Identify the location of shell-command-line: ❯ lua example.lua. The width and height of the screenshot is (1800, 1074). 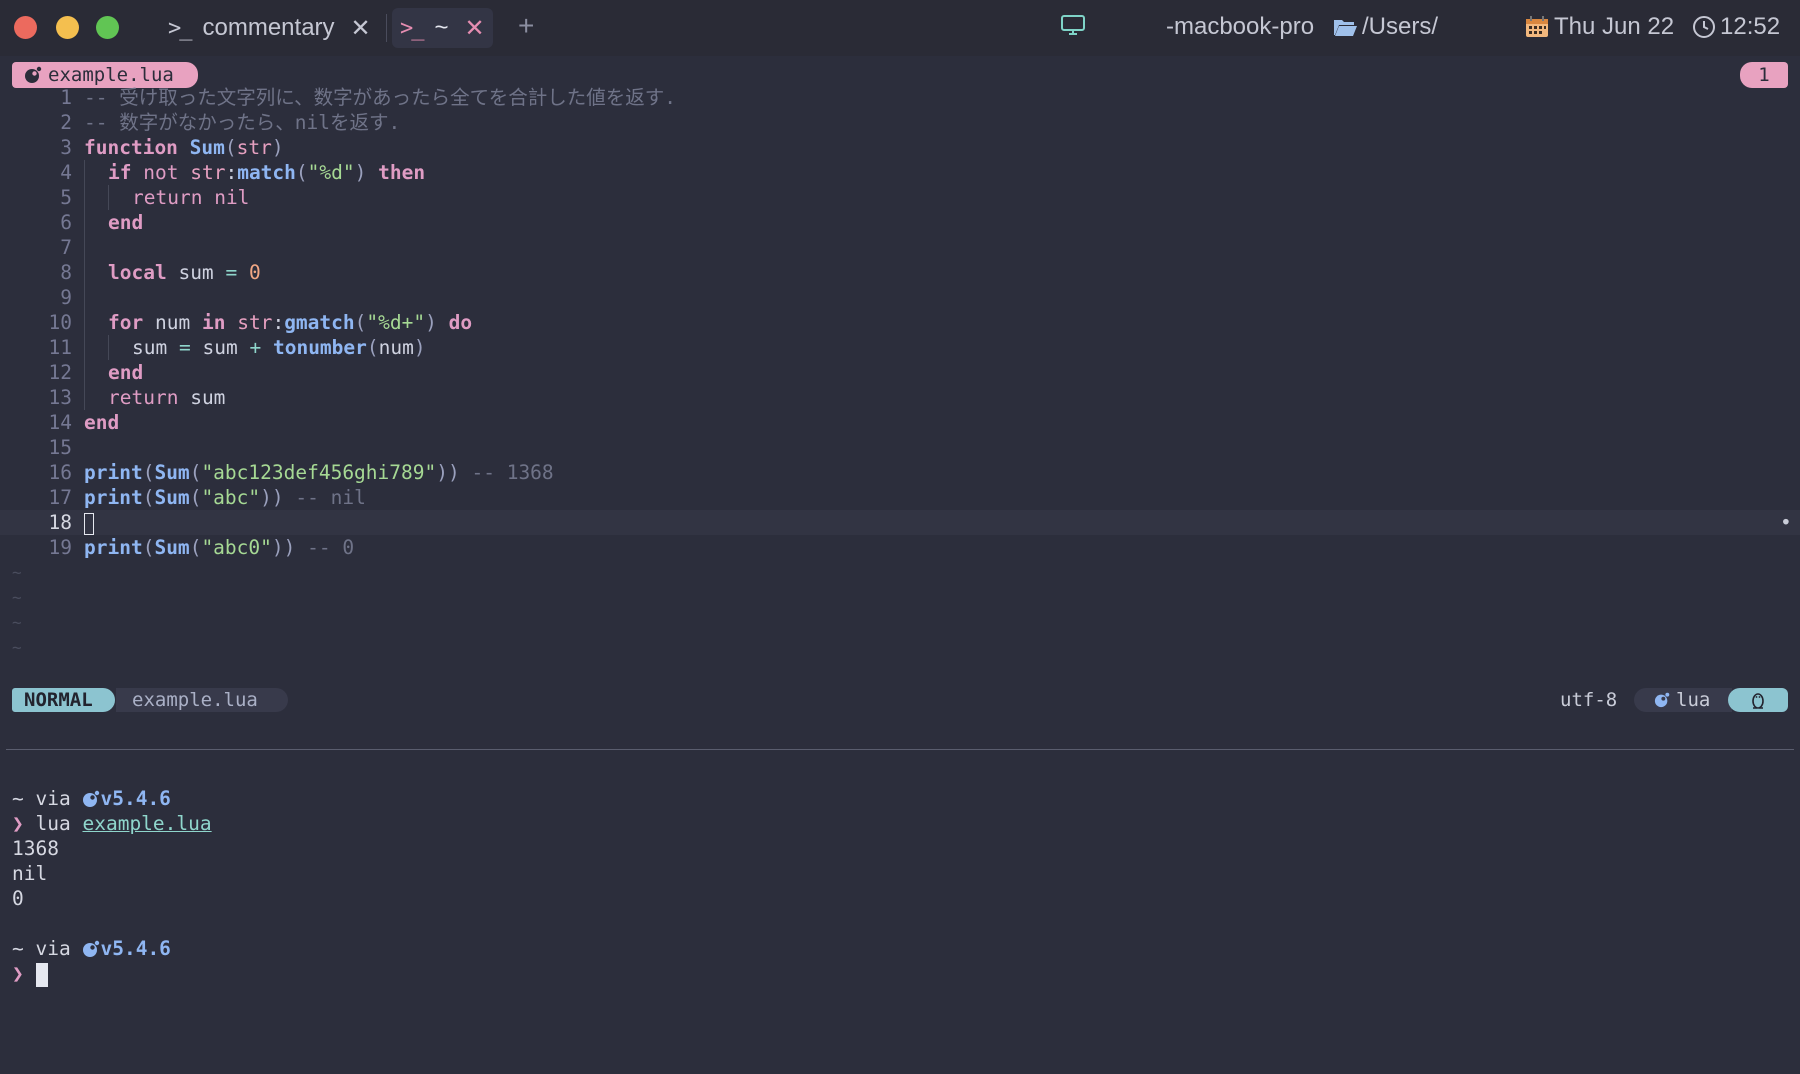
(112, 823).